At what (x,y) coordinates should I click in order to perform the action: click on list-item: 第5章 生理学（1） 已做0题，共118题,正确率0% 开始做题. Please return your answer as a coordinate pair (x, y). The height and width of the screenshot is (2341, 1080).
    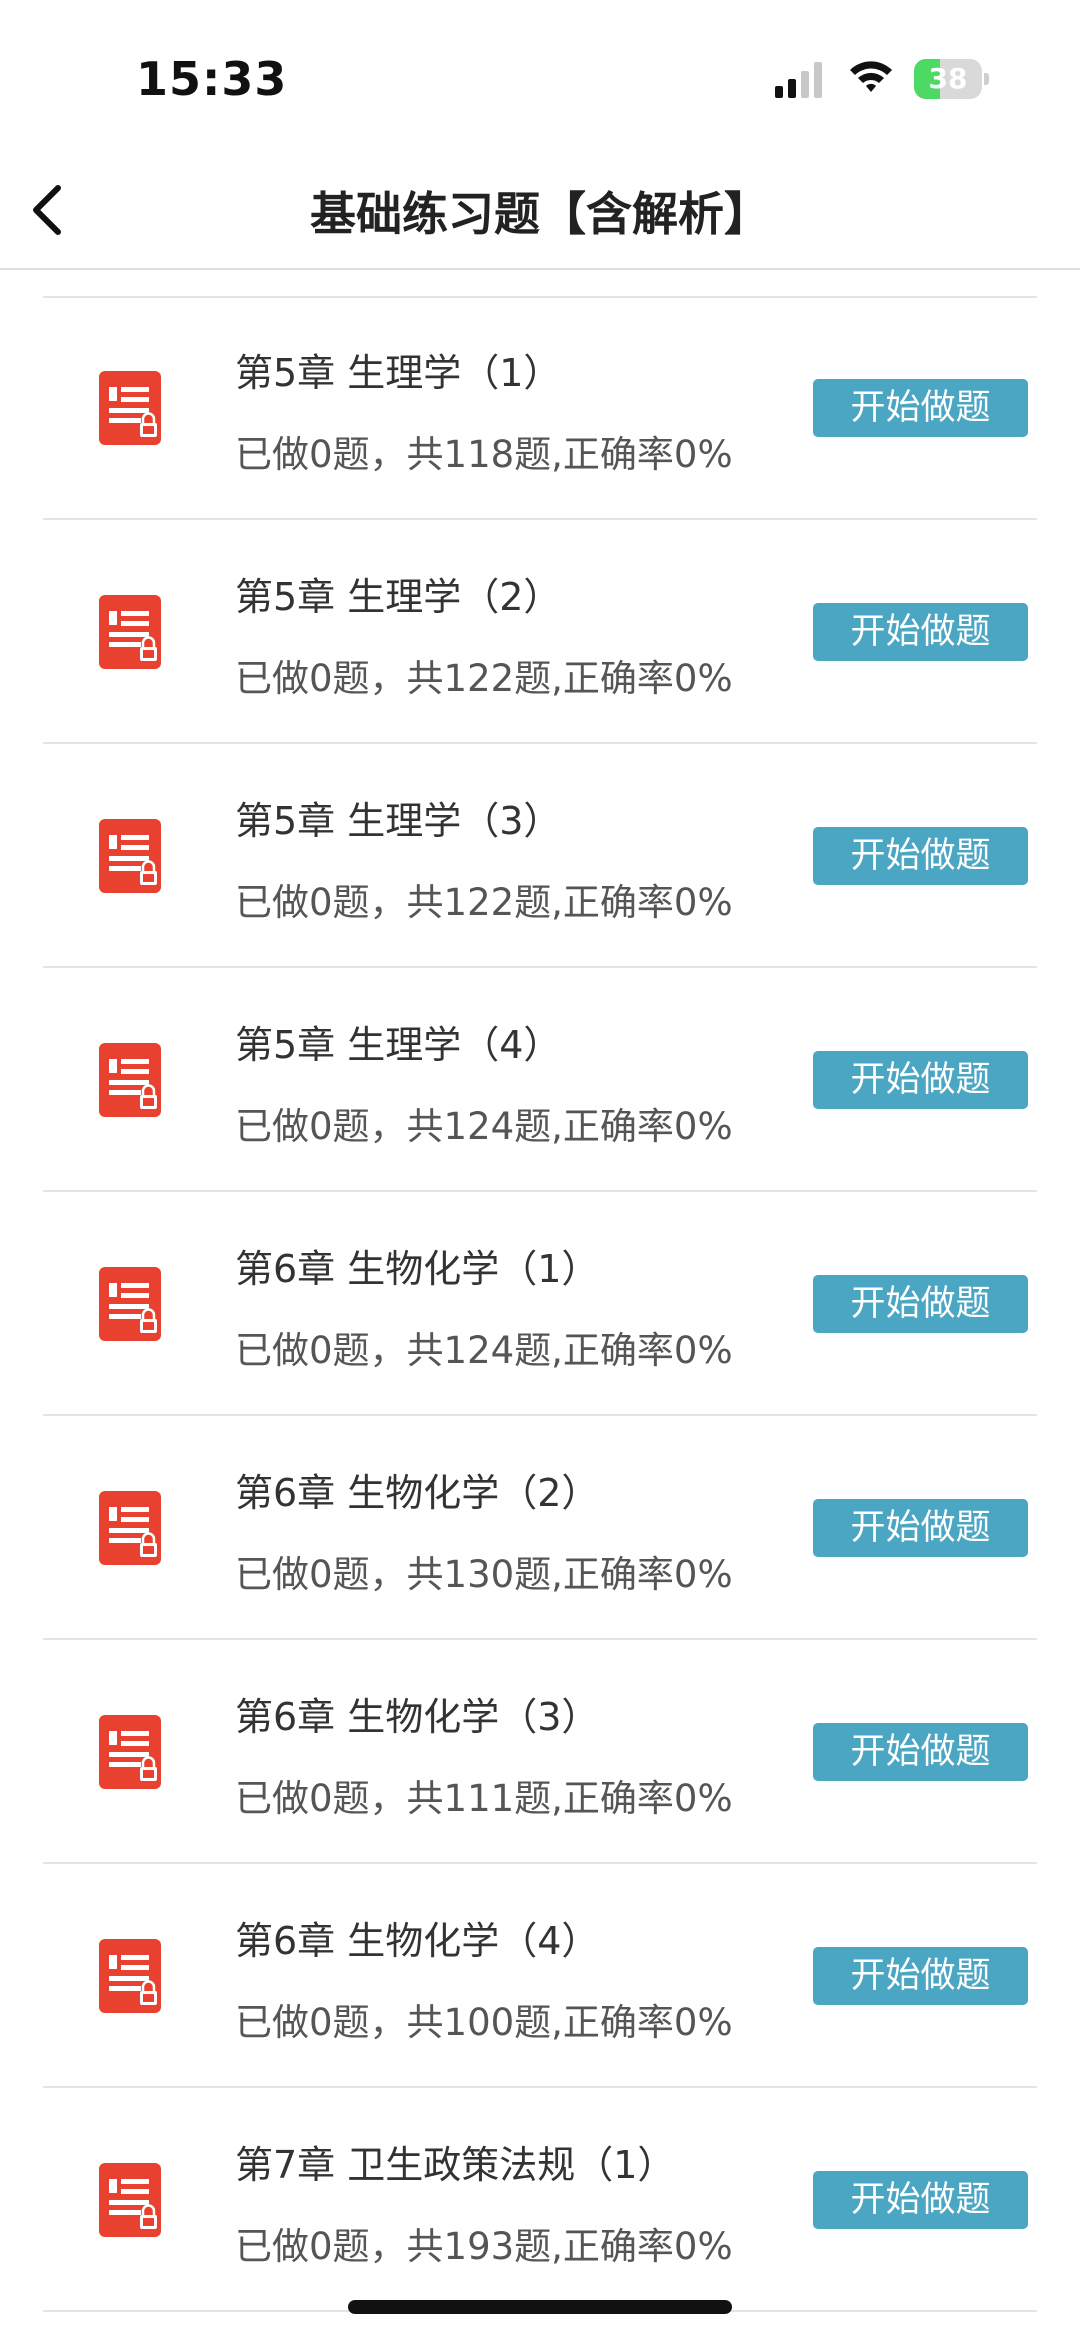
    Looking at the image, I should click on (540, 408).